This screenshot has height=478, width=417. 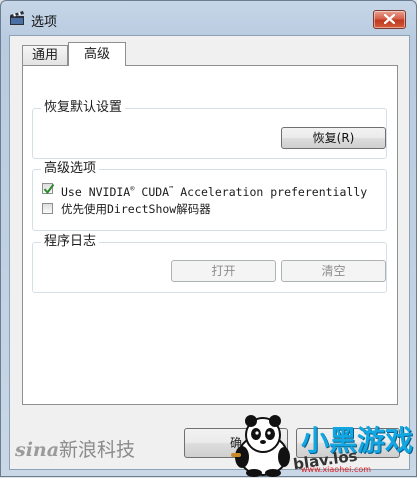 What do you see at coordinates (208, 18) in the screenshot?
I see `title-bar: 选项` at bounding box center [208, 18].